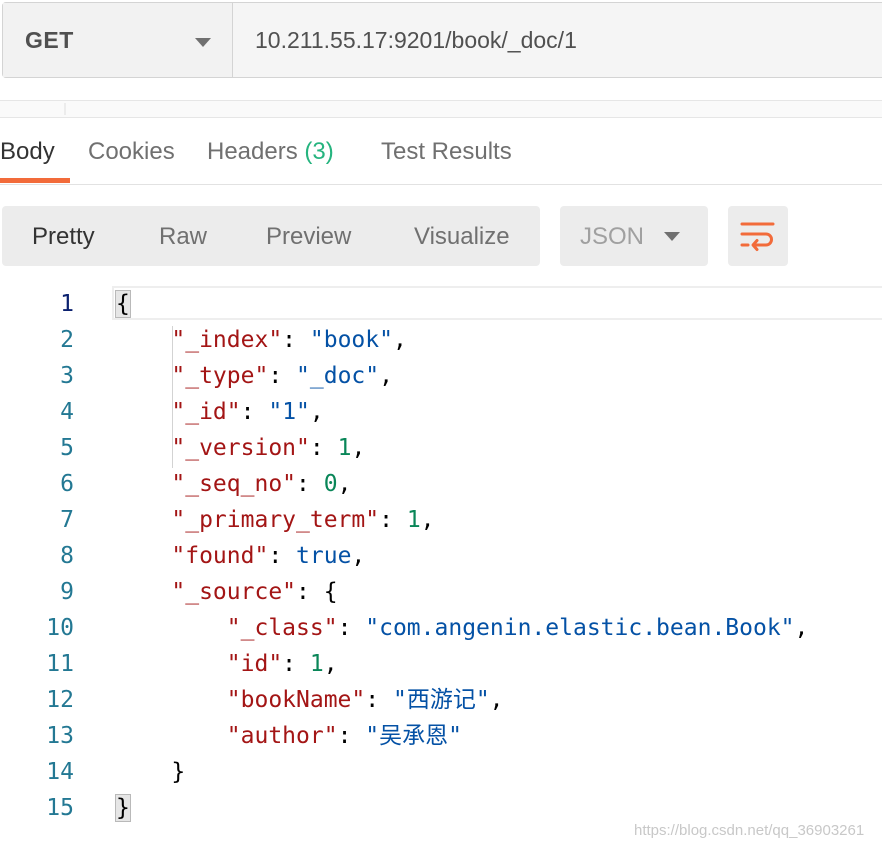  I want to click on wrap-lines-button, so click(758, 236).